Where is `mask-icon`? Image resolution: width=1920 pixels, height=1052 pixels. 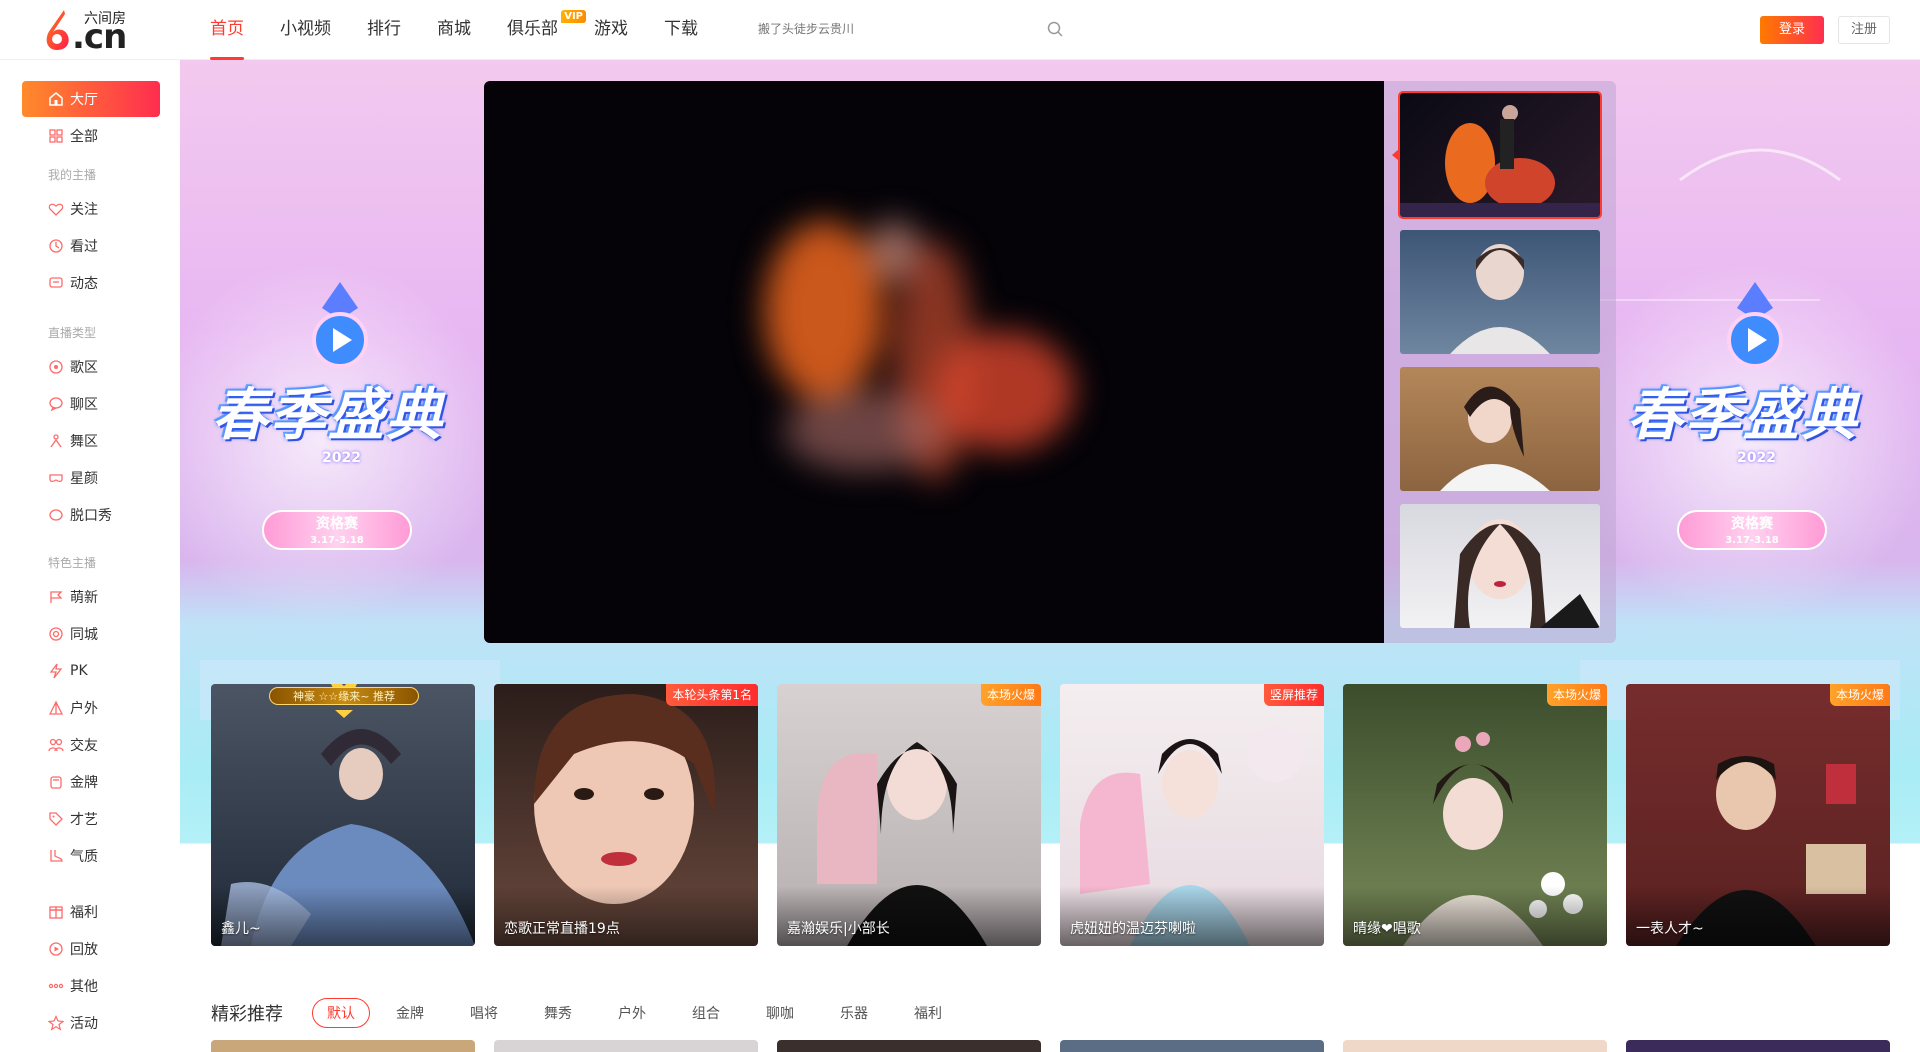
mask-icon is located at coordinates (56, 478).